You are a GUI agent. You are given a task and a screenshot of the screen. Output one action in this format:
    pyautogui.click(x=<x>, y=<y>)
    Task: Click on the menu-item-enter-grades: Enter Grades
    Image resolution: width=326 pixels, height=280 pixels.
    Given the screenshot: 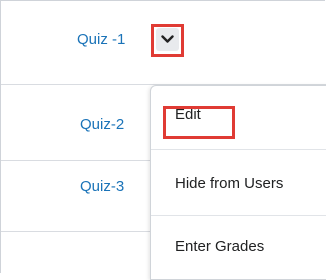 What is the action you would take?
    pyautogui.click(x=238, y=246)
    